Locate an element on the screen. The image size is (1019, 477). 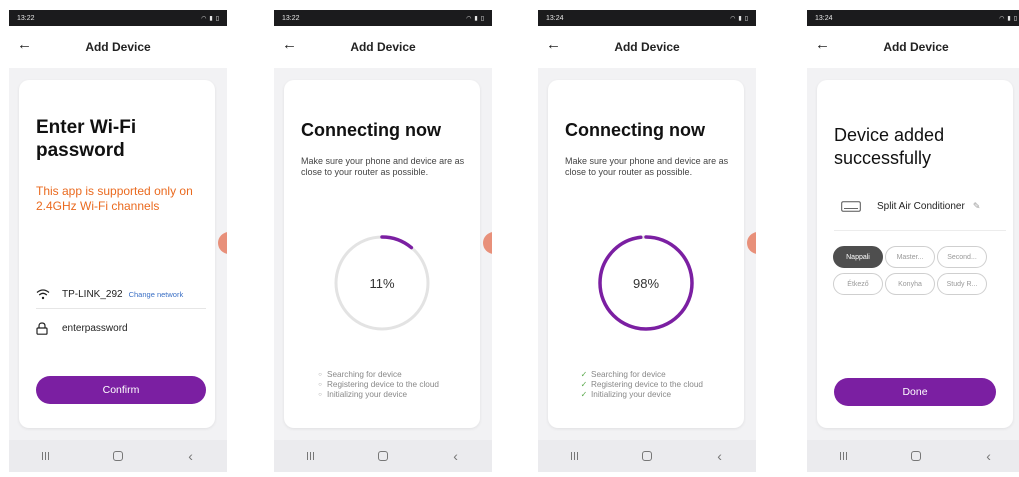
step-label: Registering device to the cloud is located at coordinates (383, 384).